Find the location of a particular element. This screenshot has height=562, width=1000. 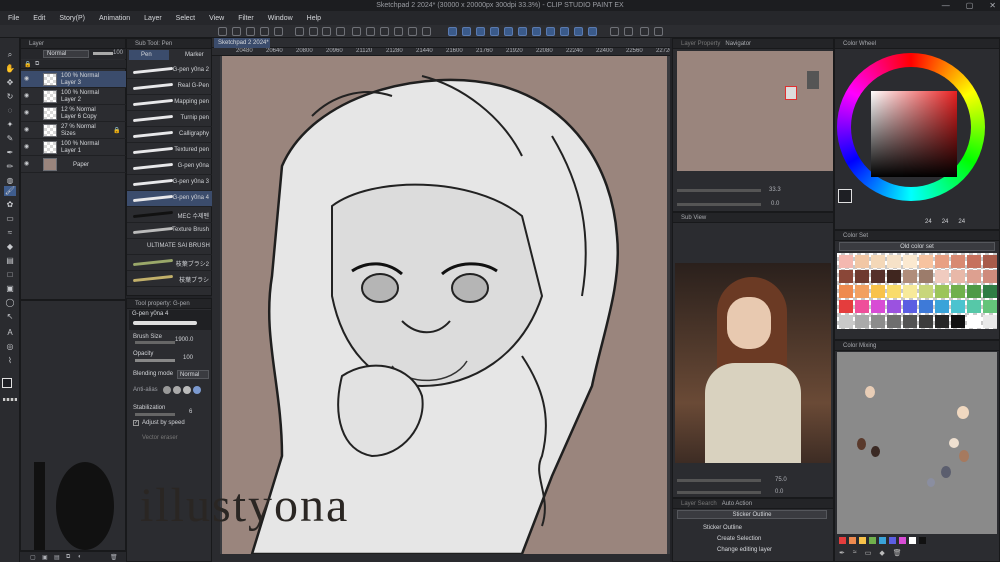

maximize-button: ▢ is located at coordinates (970, 5).